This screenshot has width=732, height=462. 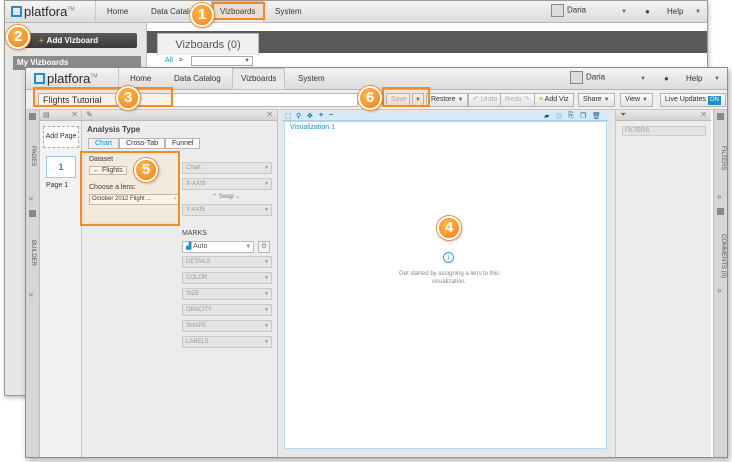 What do you see at coordinates (227, 294) in the screenshot?
I see `size-drop: SIZE ▾` at bounding box center [227, 294].